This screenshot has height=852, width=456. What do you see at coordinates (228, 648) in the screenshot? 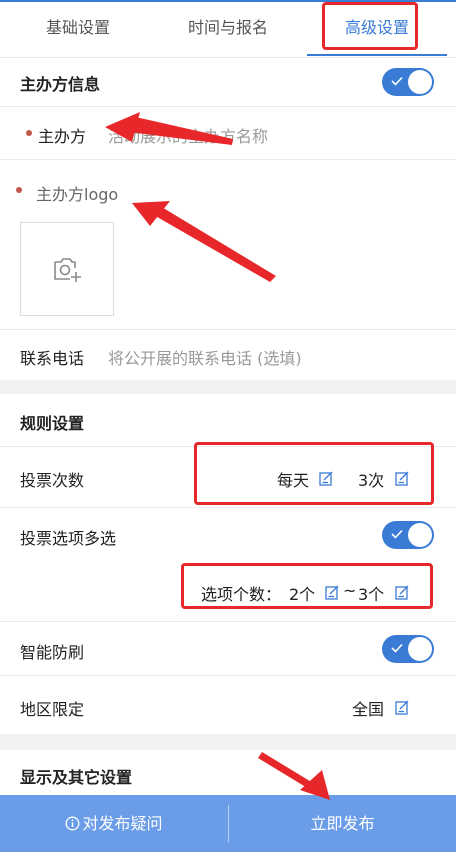
I see `anti-brush-row: 智能防刷` at bounding box center [228, 648].